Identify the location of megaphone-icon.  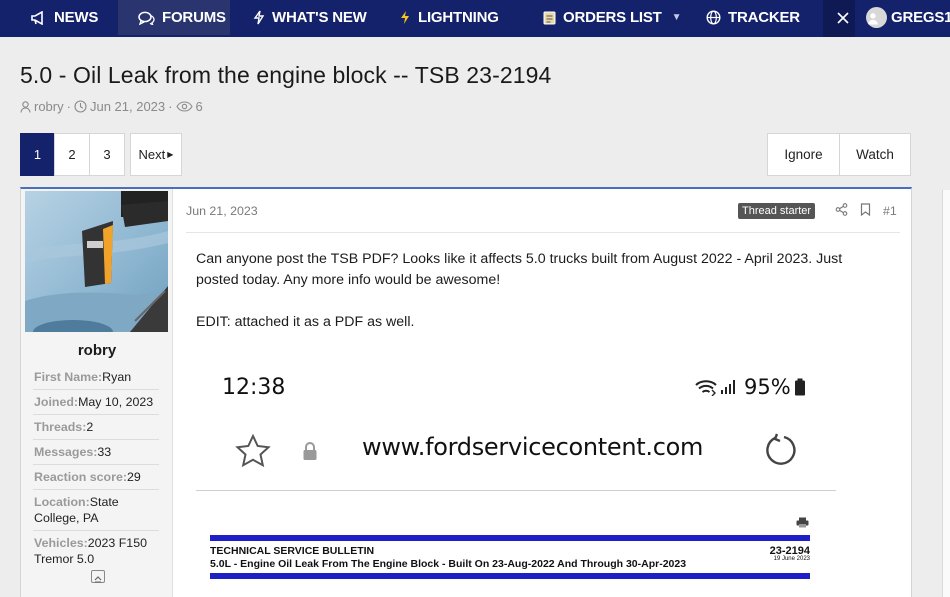
(37, 17).